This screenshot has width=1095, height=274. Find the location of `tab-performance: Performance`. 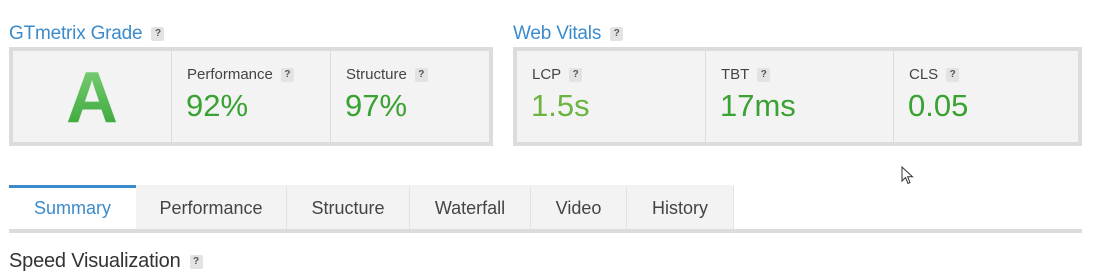

tab-performance: Performance is located at coordinates (211, 207).